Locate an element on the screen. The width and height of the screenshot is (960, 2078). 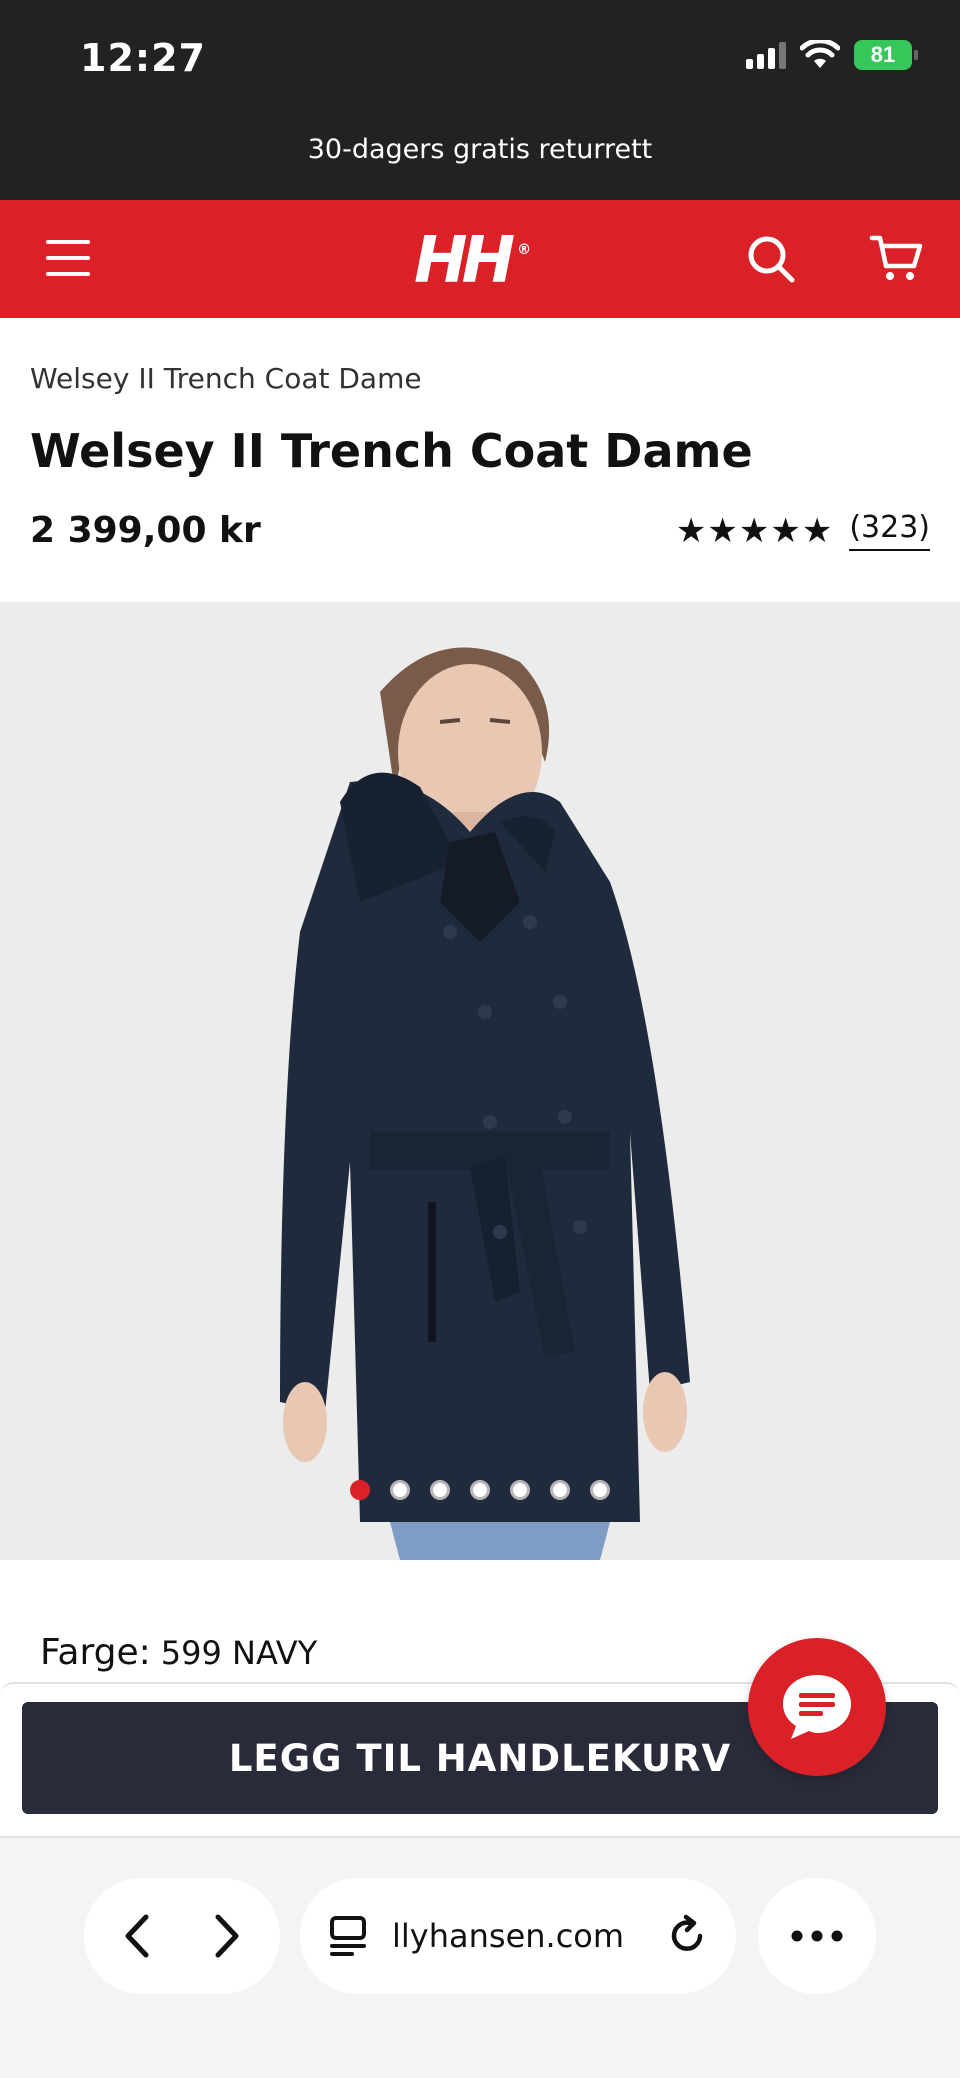
reload-icon is located at coordinates (687, 1936).